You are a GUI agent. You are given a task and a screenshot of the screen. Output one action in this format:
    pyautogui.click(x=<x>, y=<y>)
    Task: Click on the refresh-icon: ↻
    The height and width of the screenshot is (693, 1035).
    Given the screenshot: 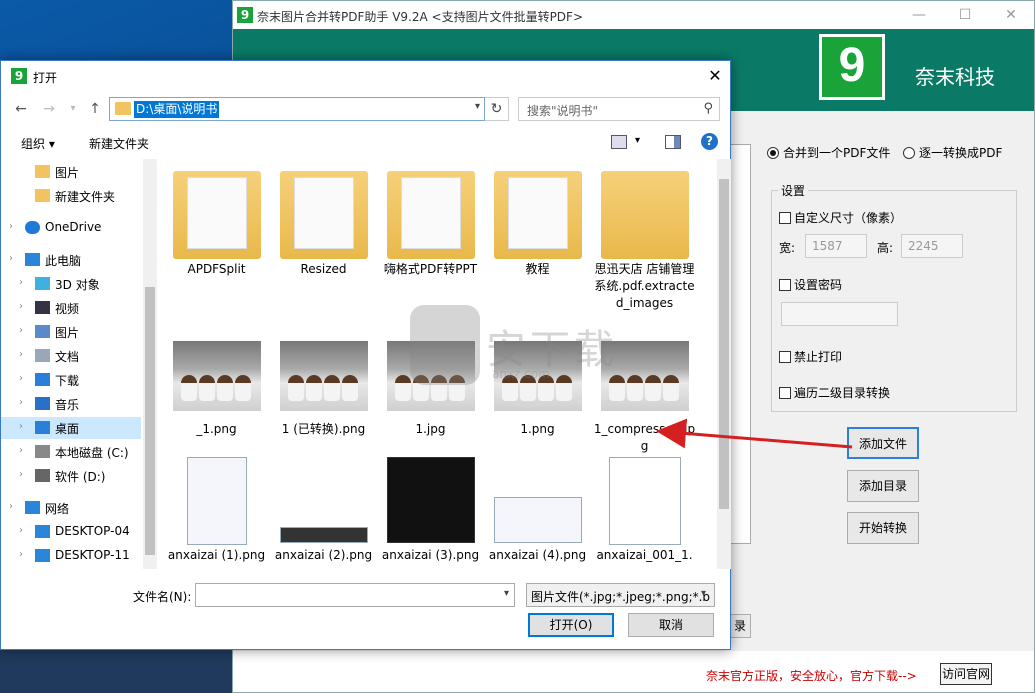 What is the action you would take?
    pyautogui.click(x=497, y=109)
    